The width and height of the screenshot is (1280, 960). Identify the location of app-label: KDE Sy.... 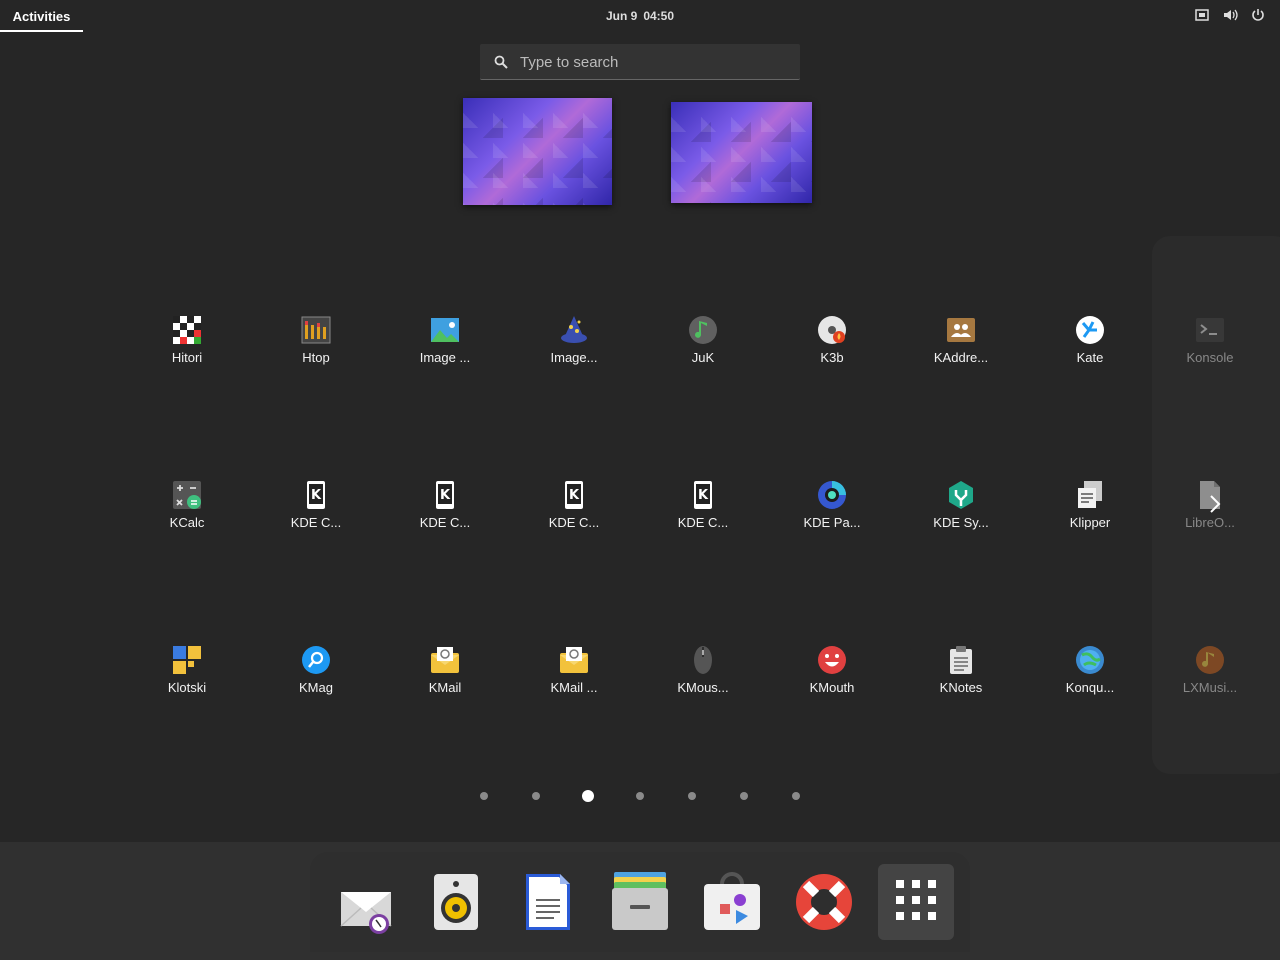
(961, 522).